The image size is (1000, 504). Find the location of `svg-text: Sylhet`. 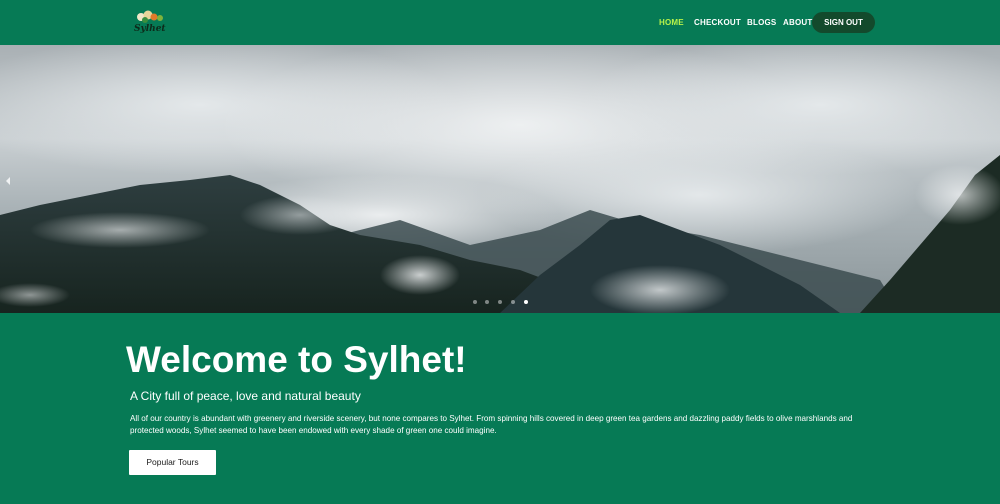

svg-text: Sylhet is located at coordinates (150, 29).